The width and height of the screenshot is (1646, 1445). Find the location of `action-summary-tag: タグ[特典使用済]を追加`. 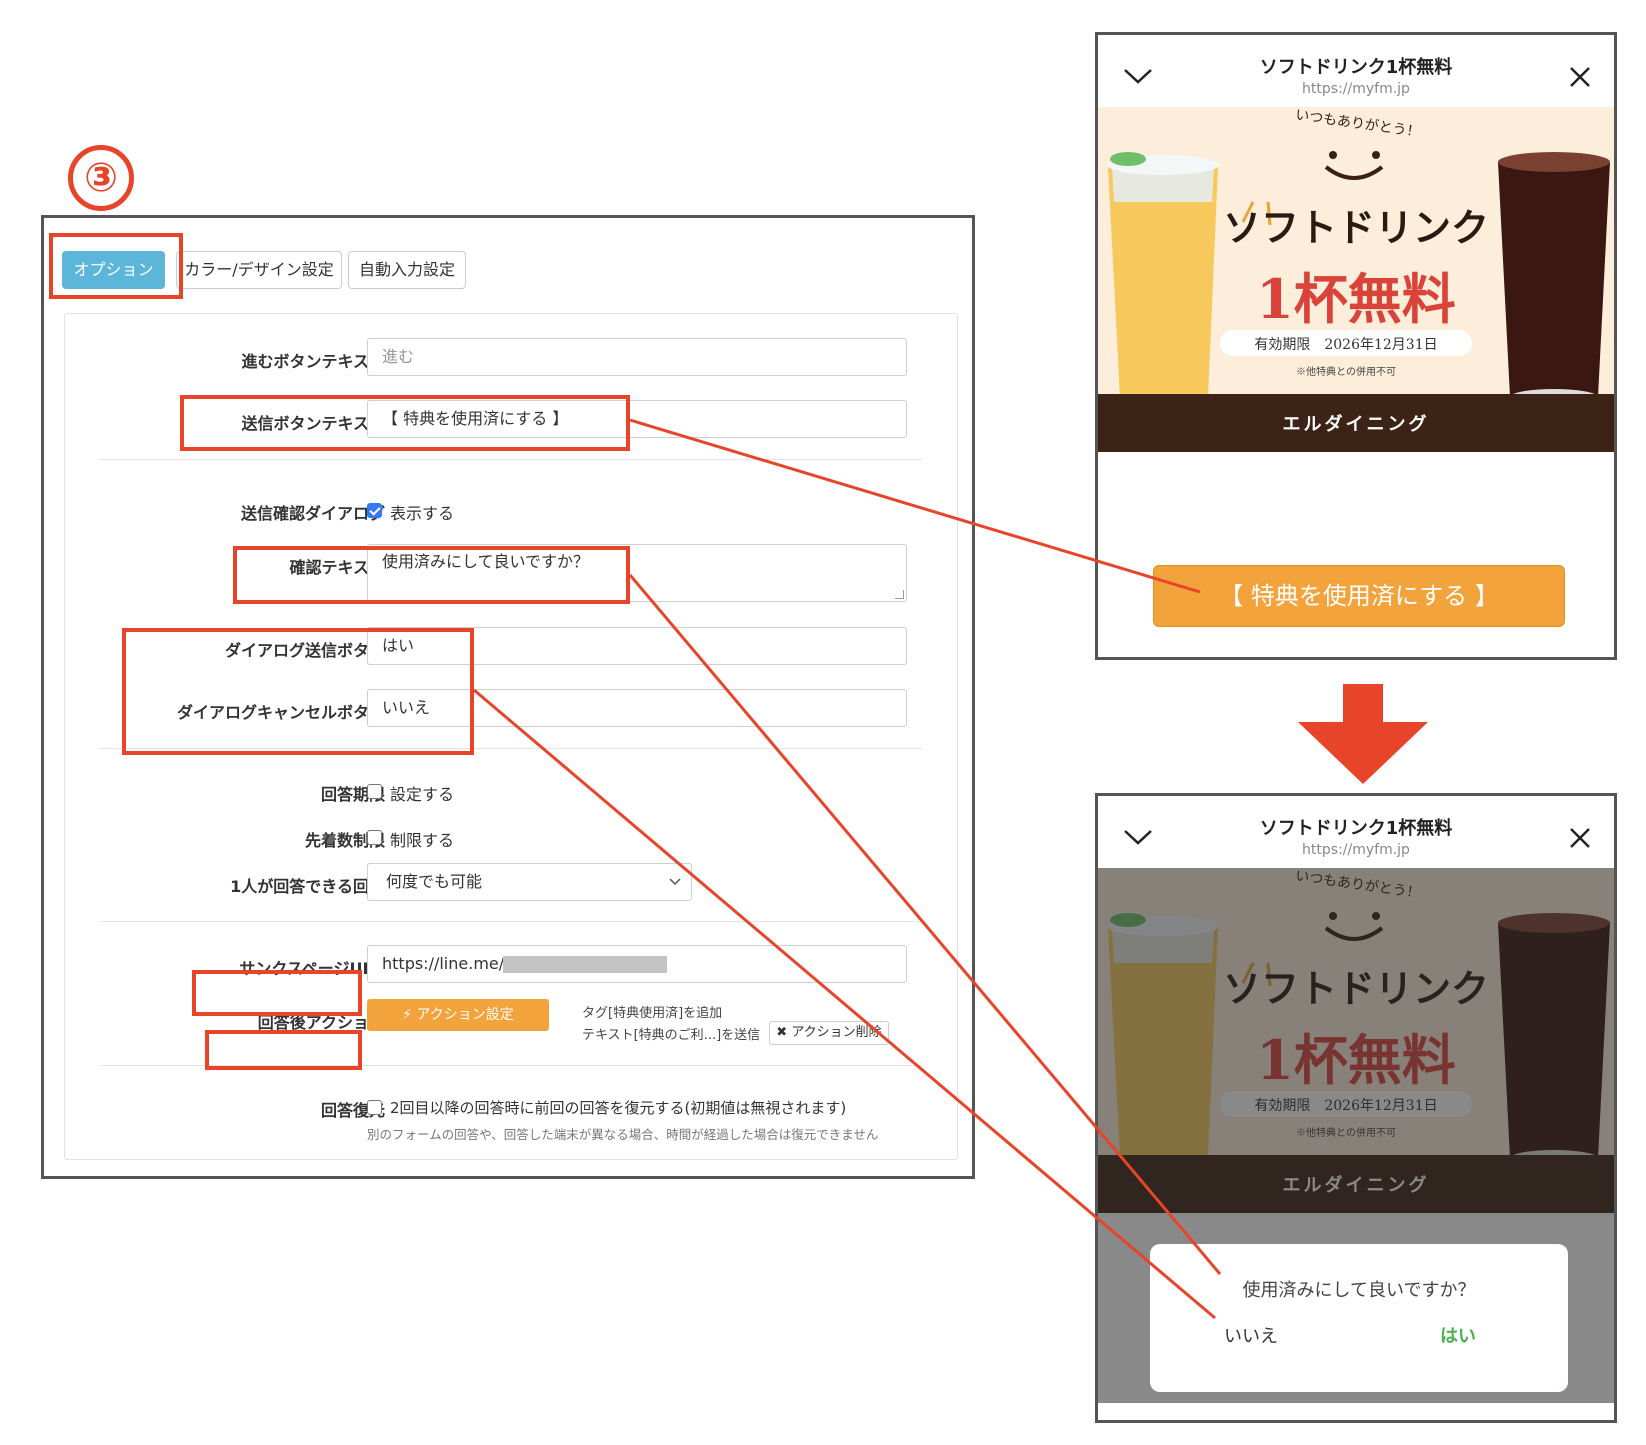

action-summary-tag: タグ[特典使用済]を追加 is located at coordinates (652, 1013).